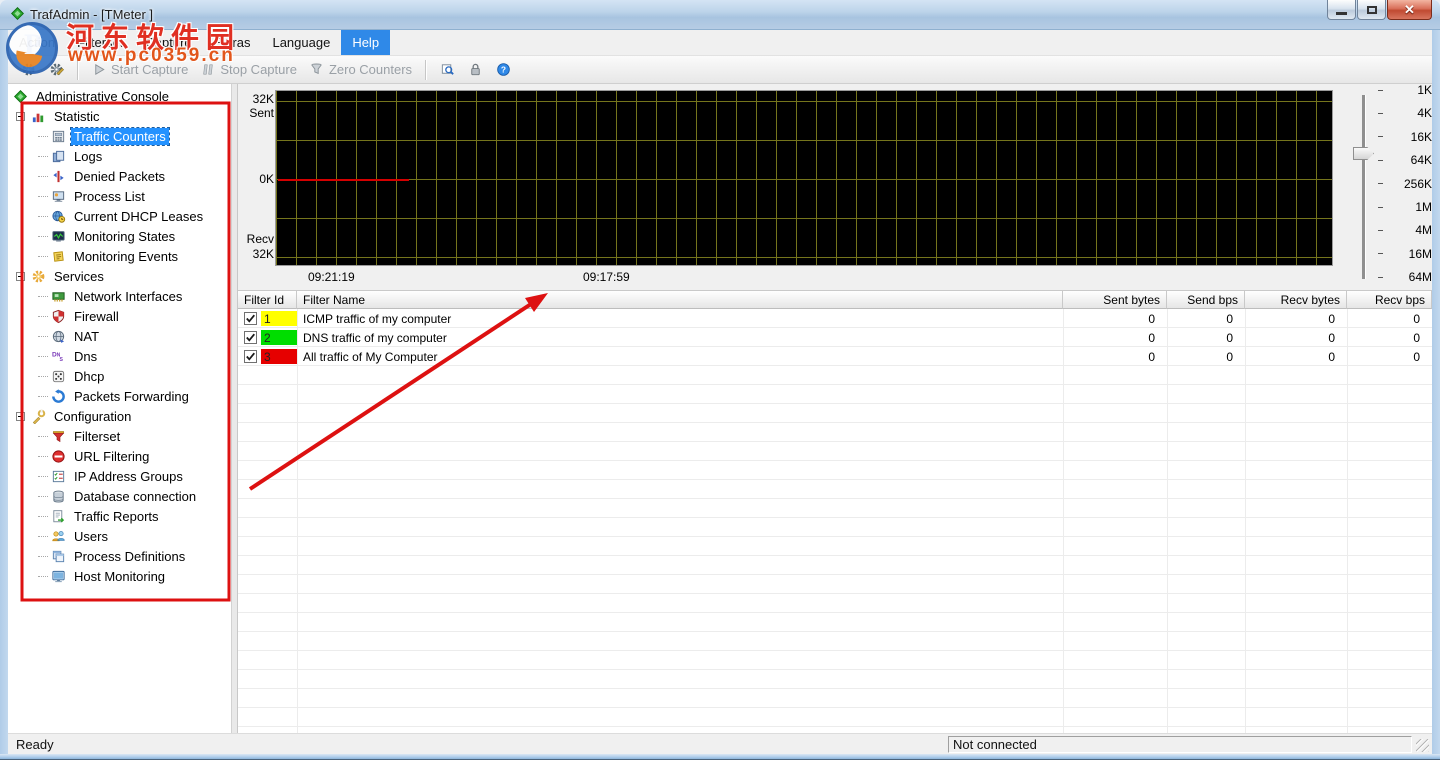  I want to click on zero-counters-button: Zero Counters, so click(360, 70).